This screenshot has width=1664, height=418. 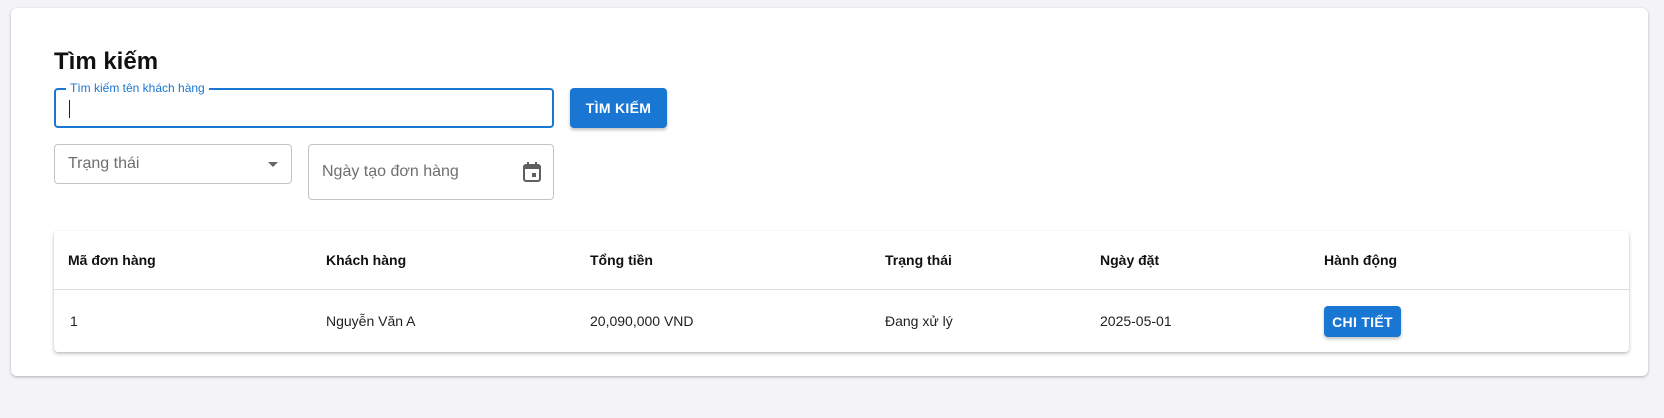 I want to click on column-header-customer: Khách hàng, so click(x=366, y=260).